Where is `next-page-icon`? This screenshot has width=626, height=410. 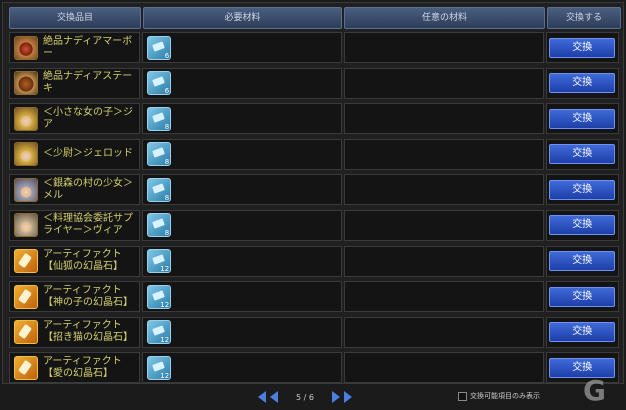
next-page-icon is located at coordinates (335, 397).